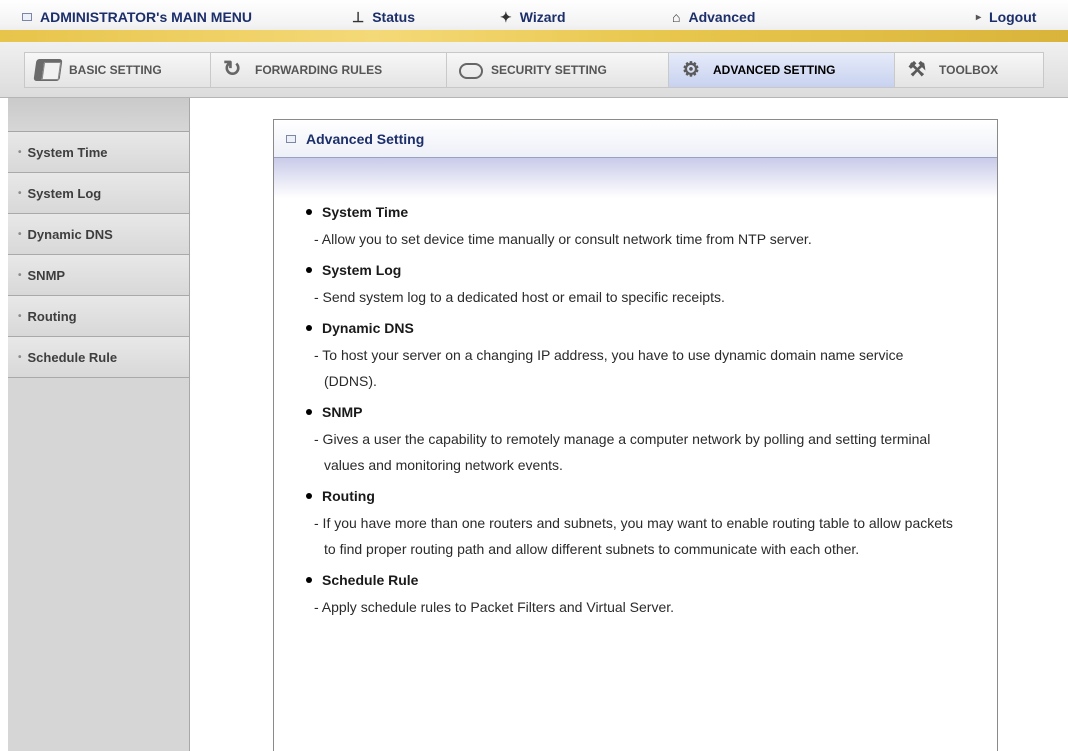 This screenshot has height=751, width=1068. Describe the element at coordinates (291, 138) in the screenshot. I see `panel-square-icon` at that location.